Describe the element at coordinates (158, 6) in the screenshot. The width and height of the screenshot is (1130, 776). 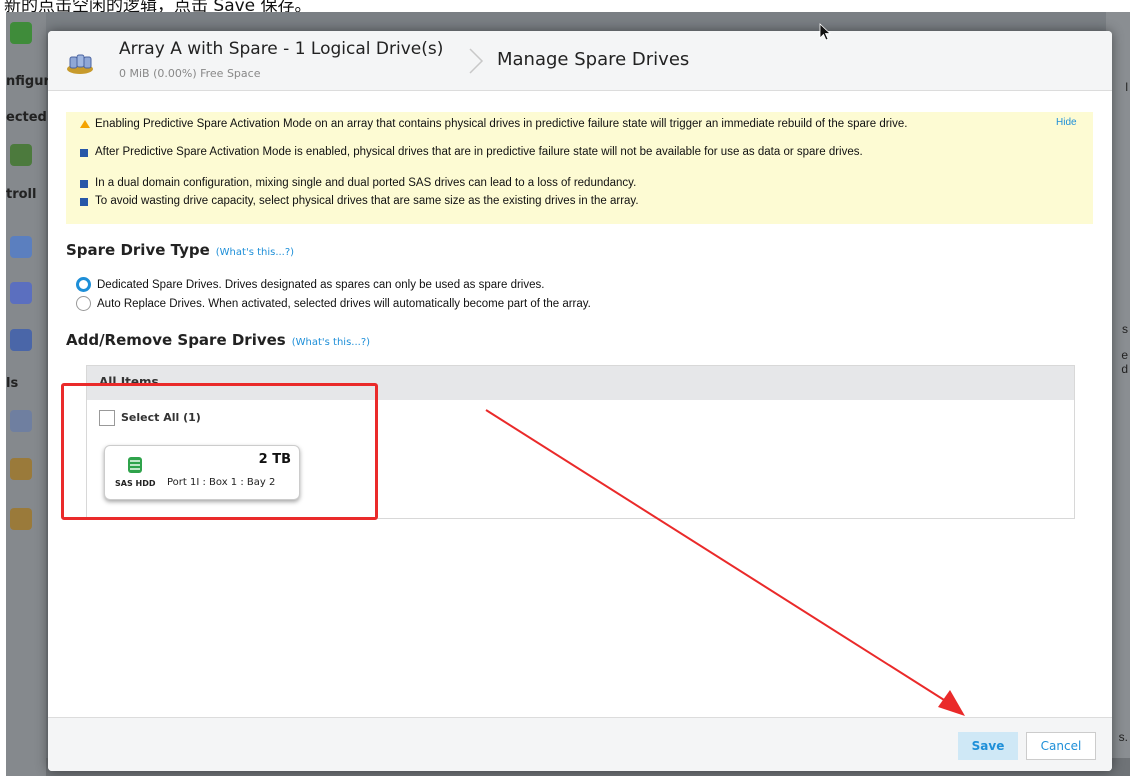
I see `caption-text: 新的点击空闲的逻辑，点击 Save 保存。` at that location.